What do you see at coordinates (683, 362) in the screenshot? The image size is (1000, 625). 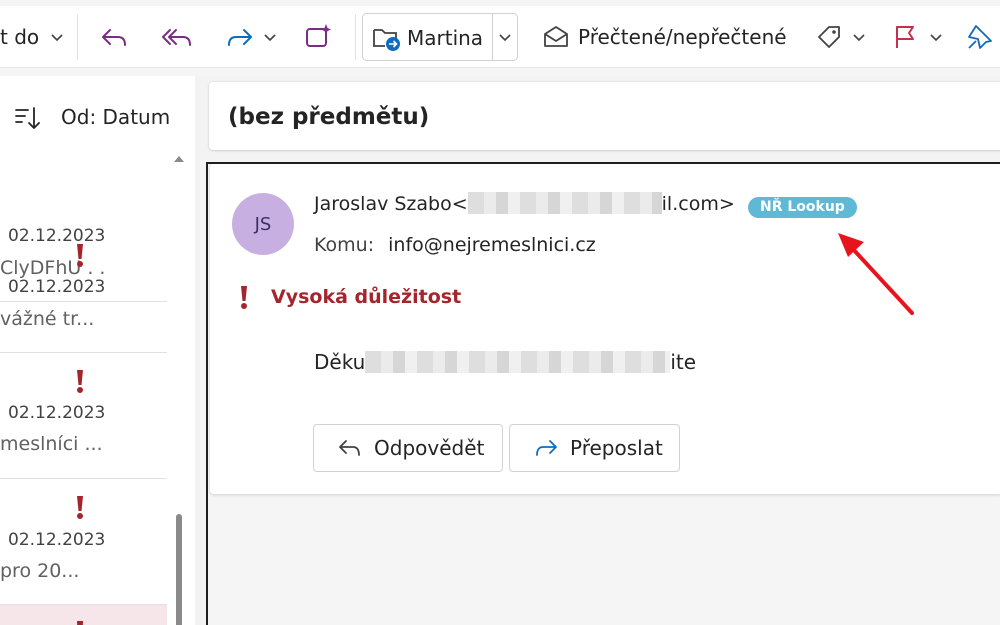 I see `body-end: ite` at bounding box center [683, 362].